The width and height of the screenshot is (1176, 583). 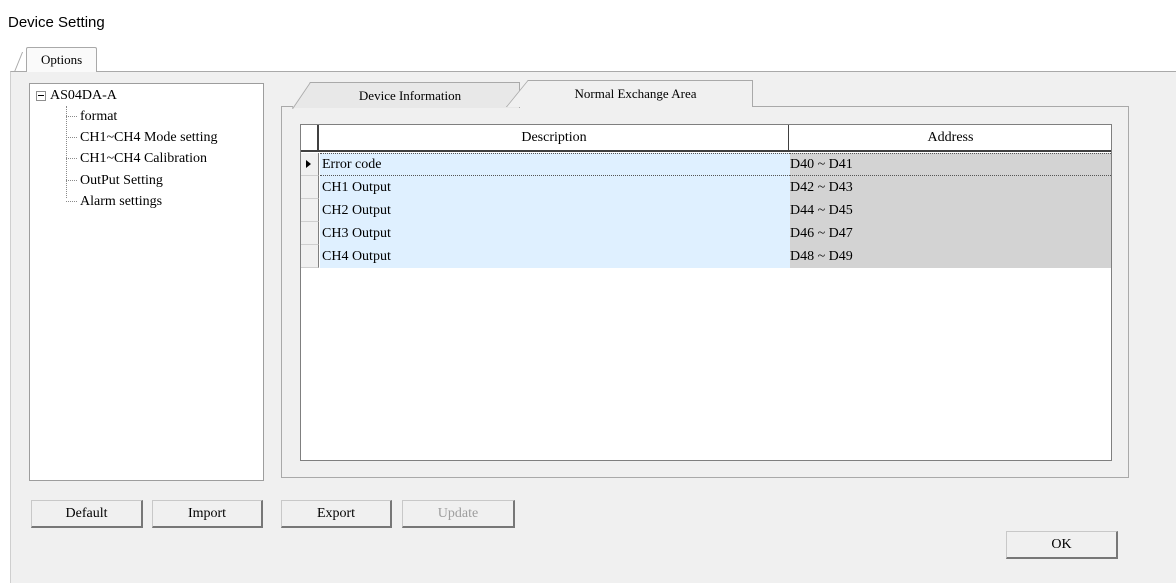 What do you see at coordinates (41, 96) in the screenshot?
I see `collapse-icon` at bounding box center [41, 96].